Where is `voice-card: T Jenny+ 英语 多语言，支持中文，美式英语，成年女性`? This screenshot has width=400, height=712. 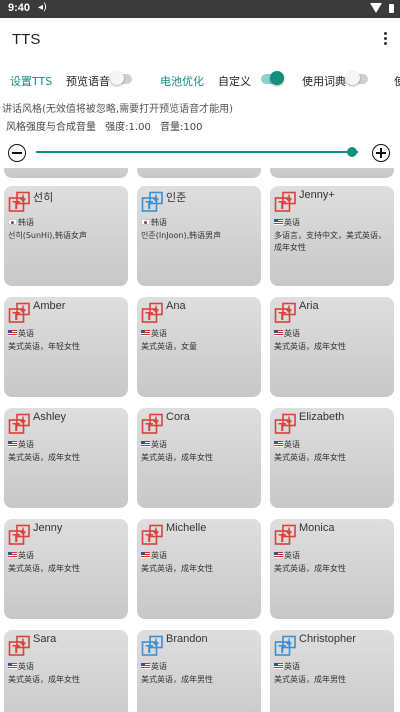
voice-card: T Jenny+ 英语 多语言，支持中文，美式英语，成年女性 is located at coordinates (332, 236).